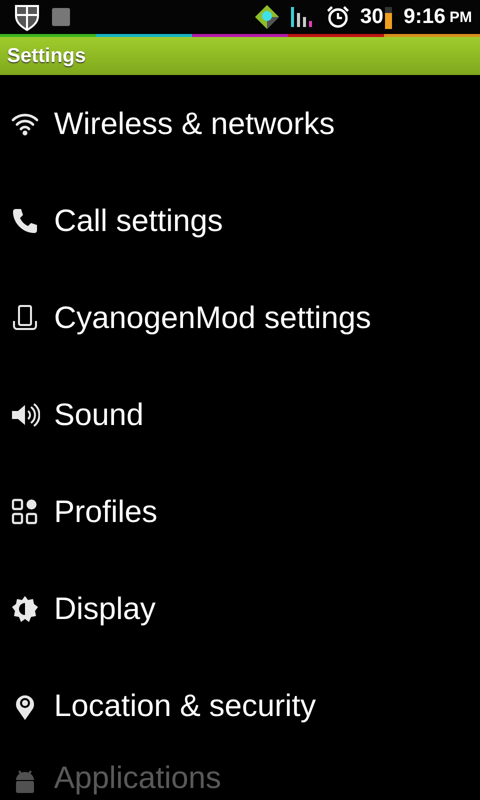  I want to click on screen-title: Settings, so click(46, 56).